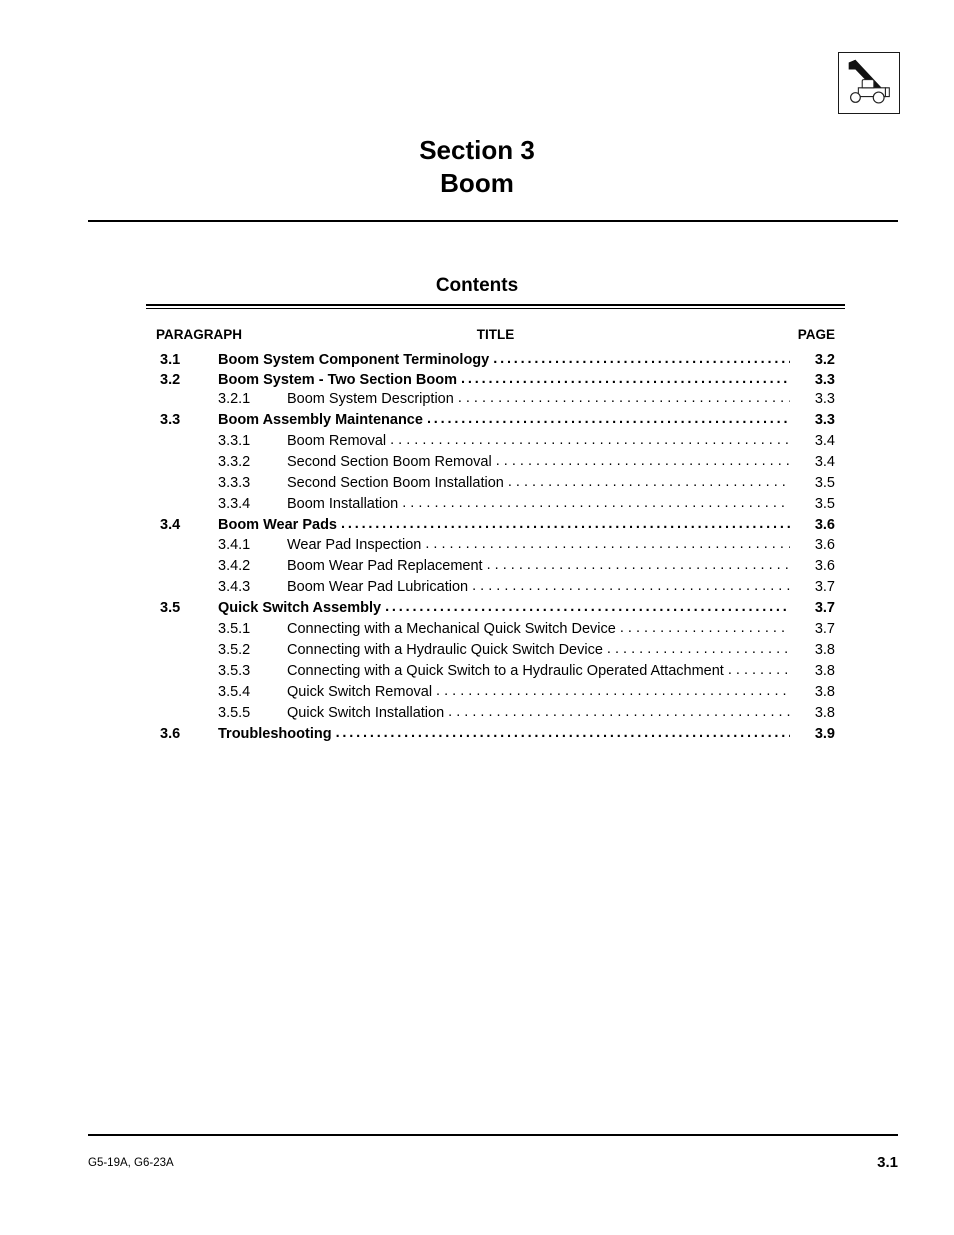 The height and width of the screenshot is (1235, 954). Describe the element at coordinates (493, 1164) in the screenshot. I see `page-footer: G5-19A, G6-23A 3.1` at that location.